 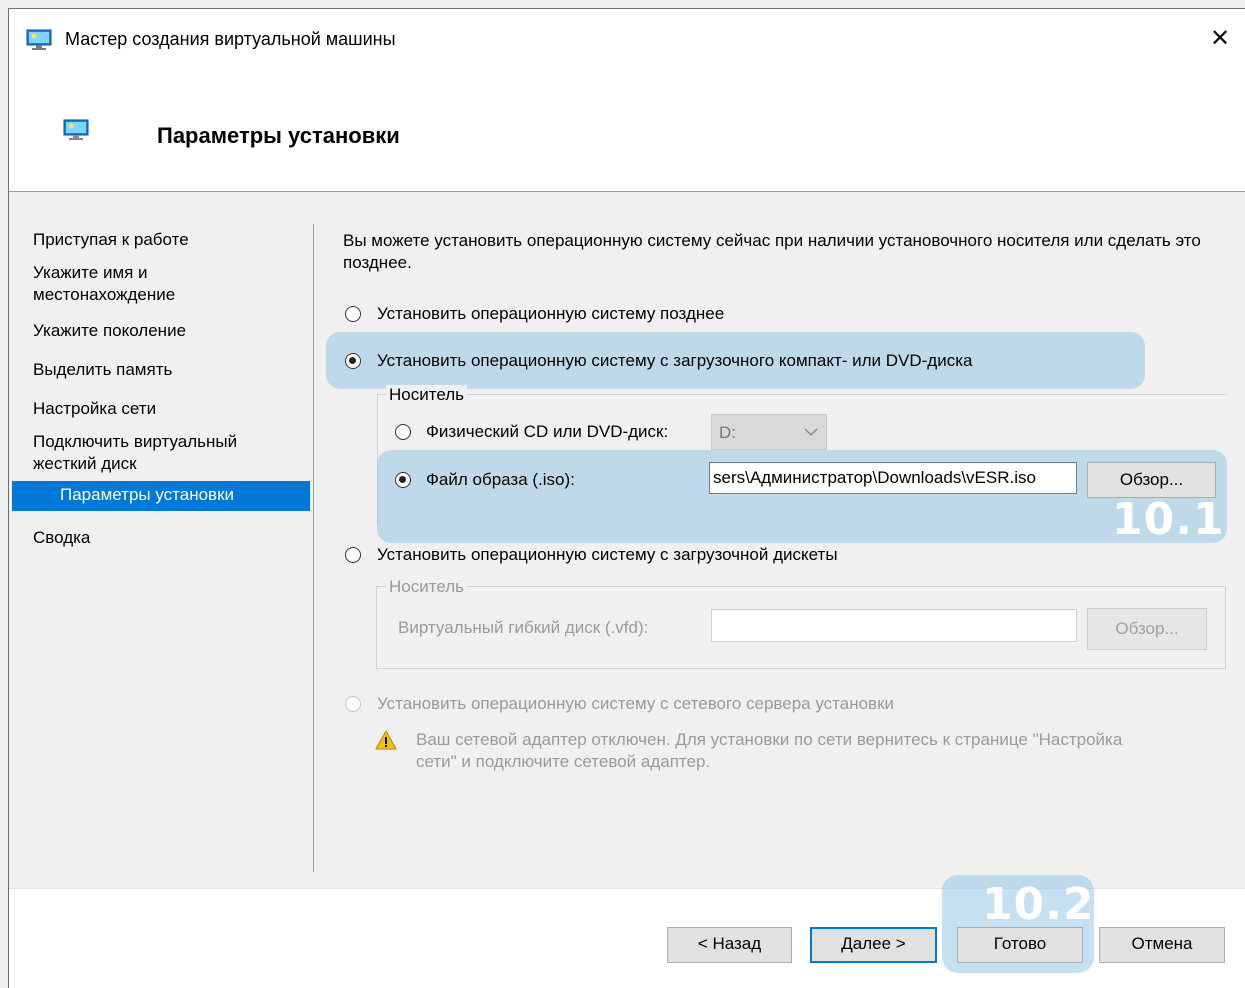 I want to click on radio-install-floppy, so click(x=353, y=555).